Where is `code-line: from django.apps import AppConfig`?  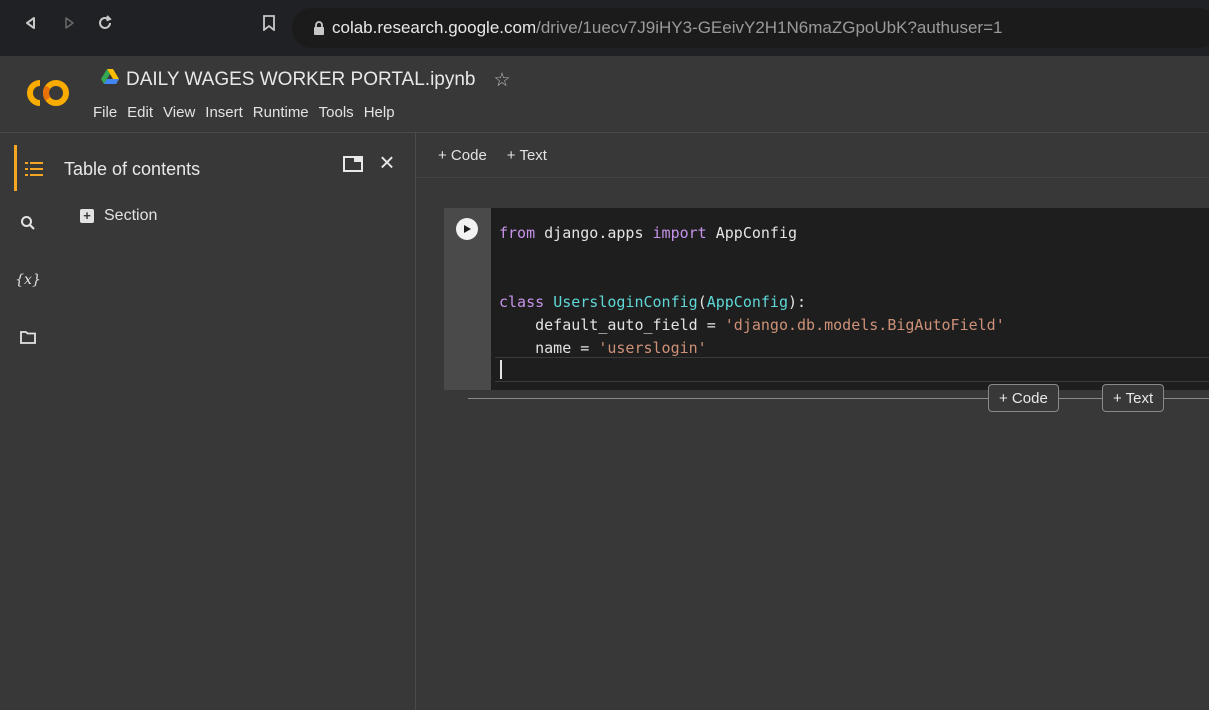
code-line: from django.apps import AppConfig is located at coordinates (752, 233).